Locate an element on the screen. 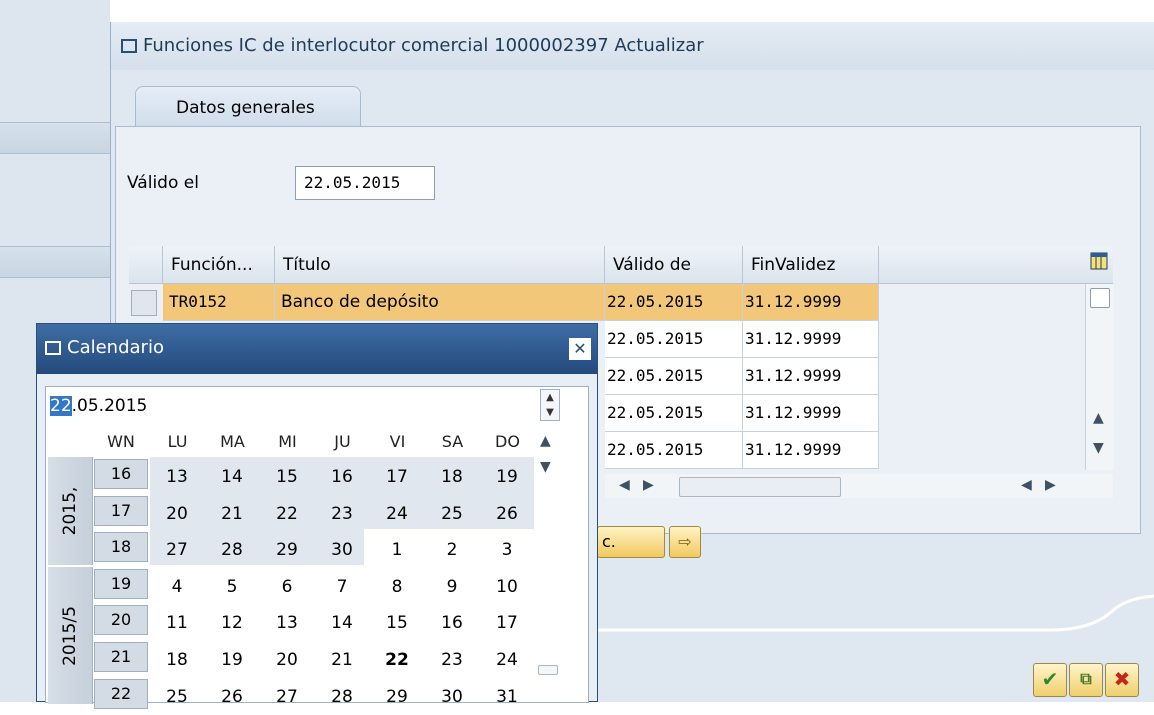 This screenshot has height=715, width=1154. tab-datos-generales: Datos generales is located at coordinates (248, 107).